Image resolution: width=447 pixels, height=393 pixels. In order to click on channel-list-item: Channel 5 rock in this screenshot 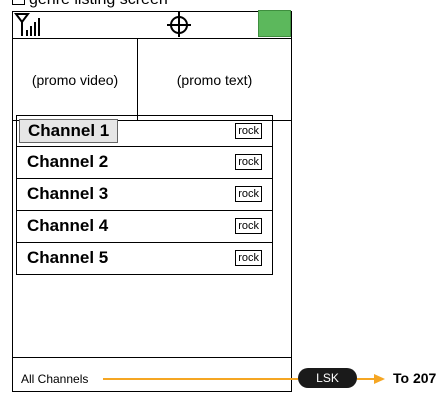, I will do `click(144, 259)`.